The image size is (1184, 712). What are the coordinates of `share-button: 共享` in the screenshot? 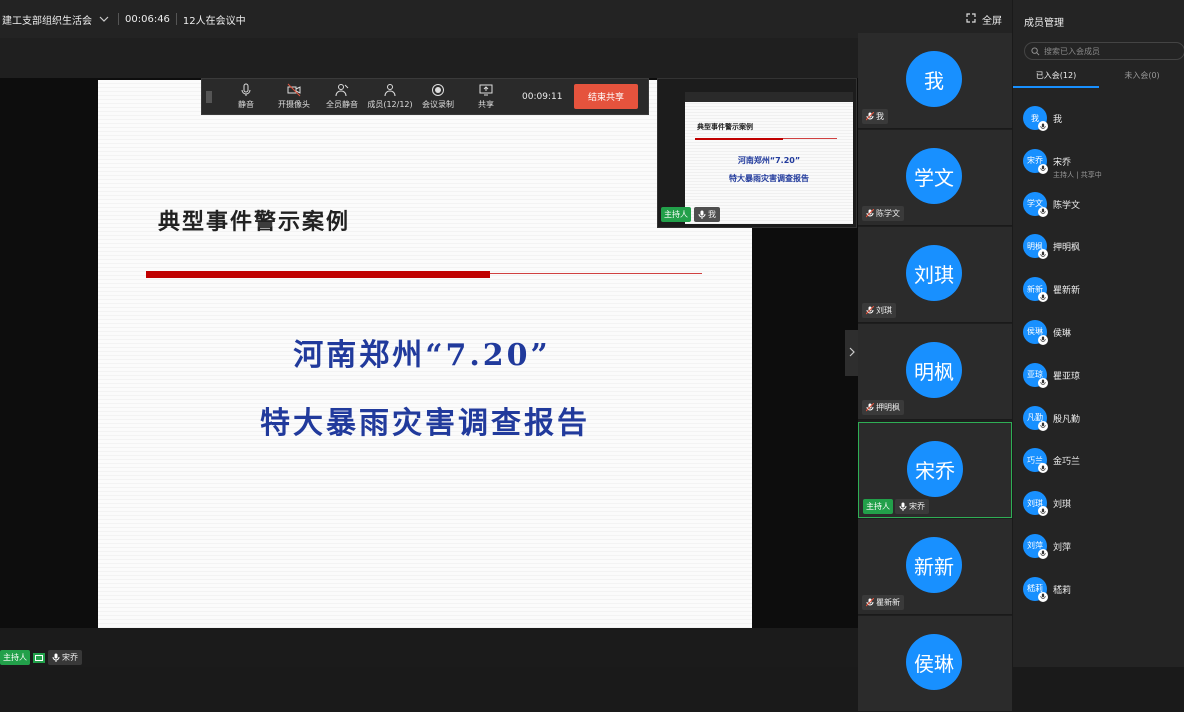 It's located at (486, 96).